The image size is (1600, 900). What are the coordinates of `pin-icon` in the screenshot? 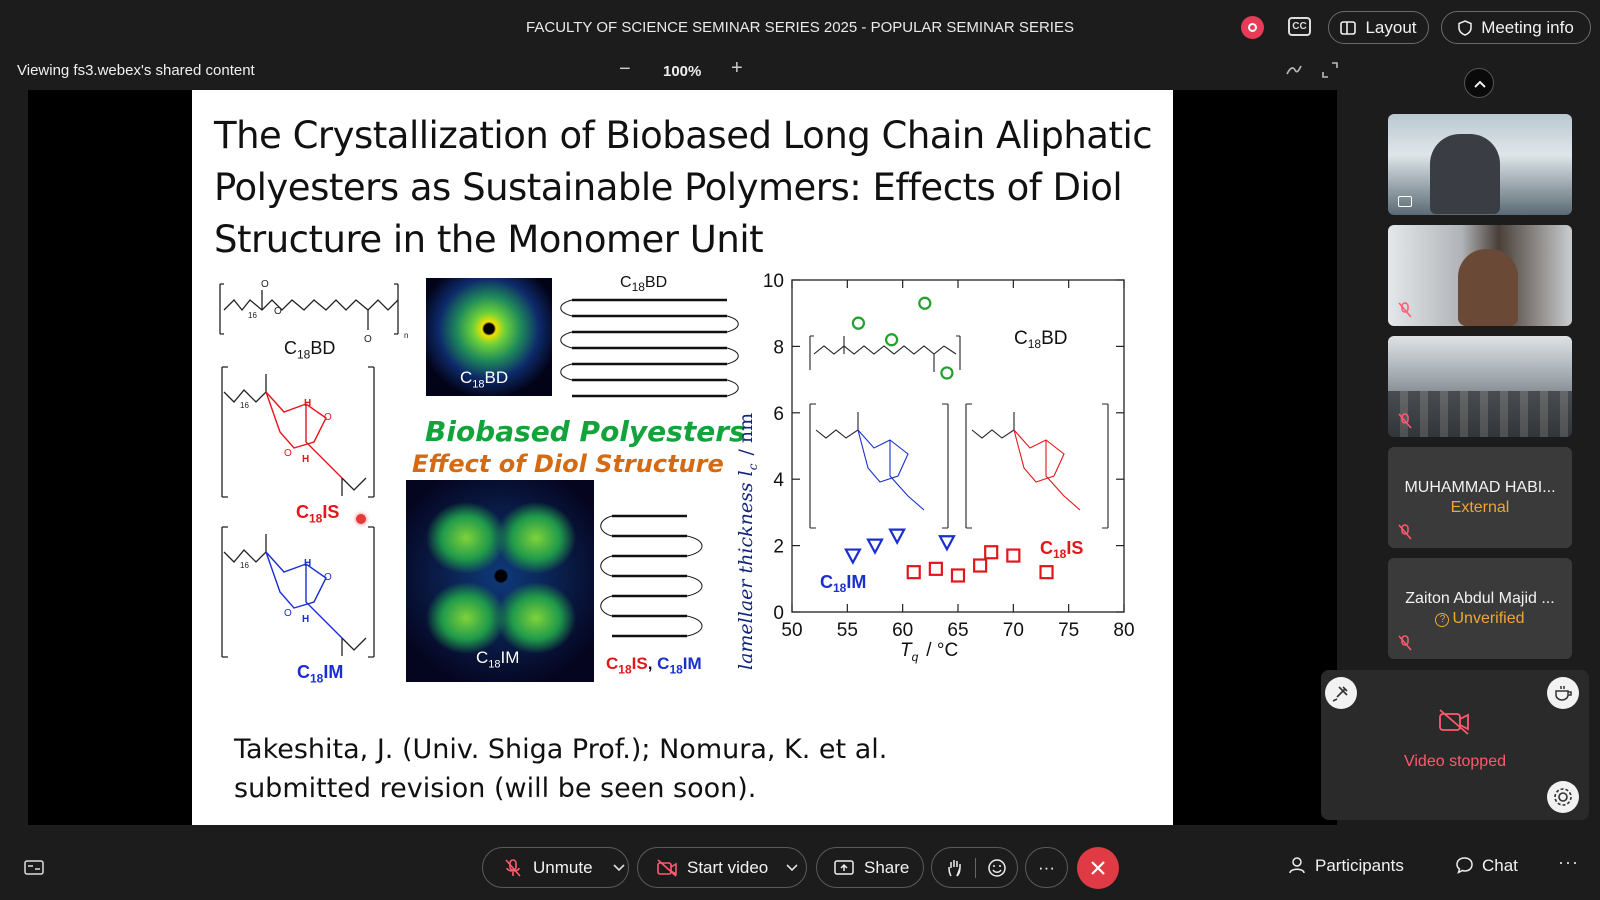 It's located at (1340, 694).